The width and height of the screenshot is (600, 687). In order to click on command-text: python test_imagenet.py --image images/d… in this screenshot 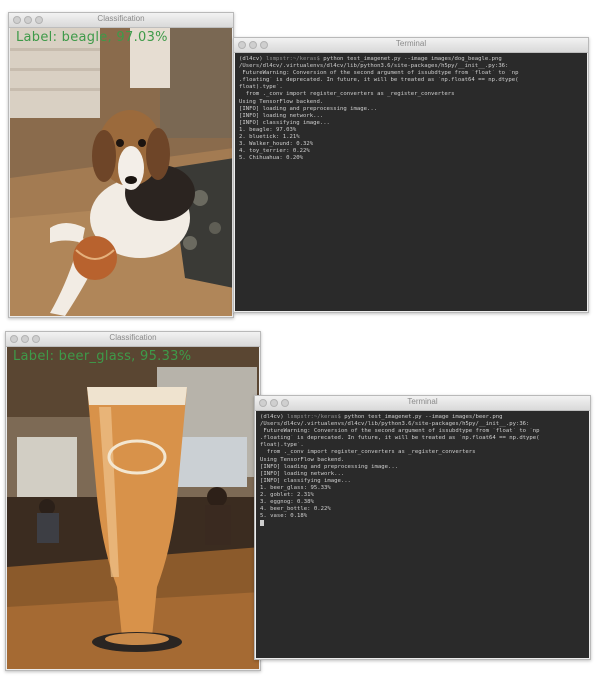, I will do `click(412, 59)`.